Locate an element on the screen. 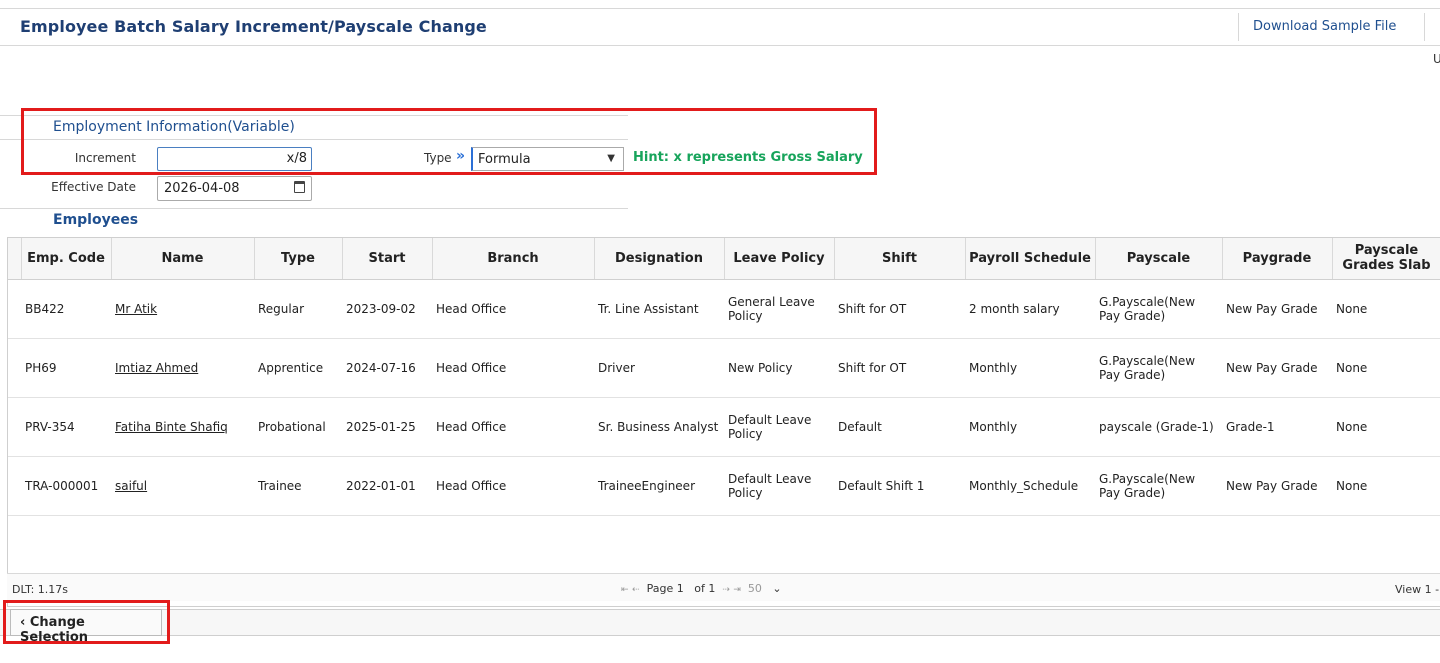 This screenshot has height=663, width=1440. cell-emp-code: TRA-000001 is located at coordinates (66, 486).